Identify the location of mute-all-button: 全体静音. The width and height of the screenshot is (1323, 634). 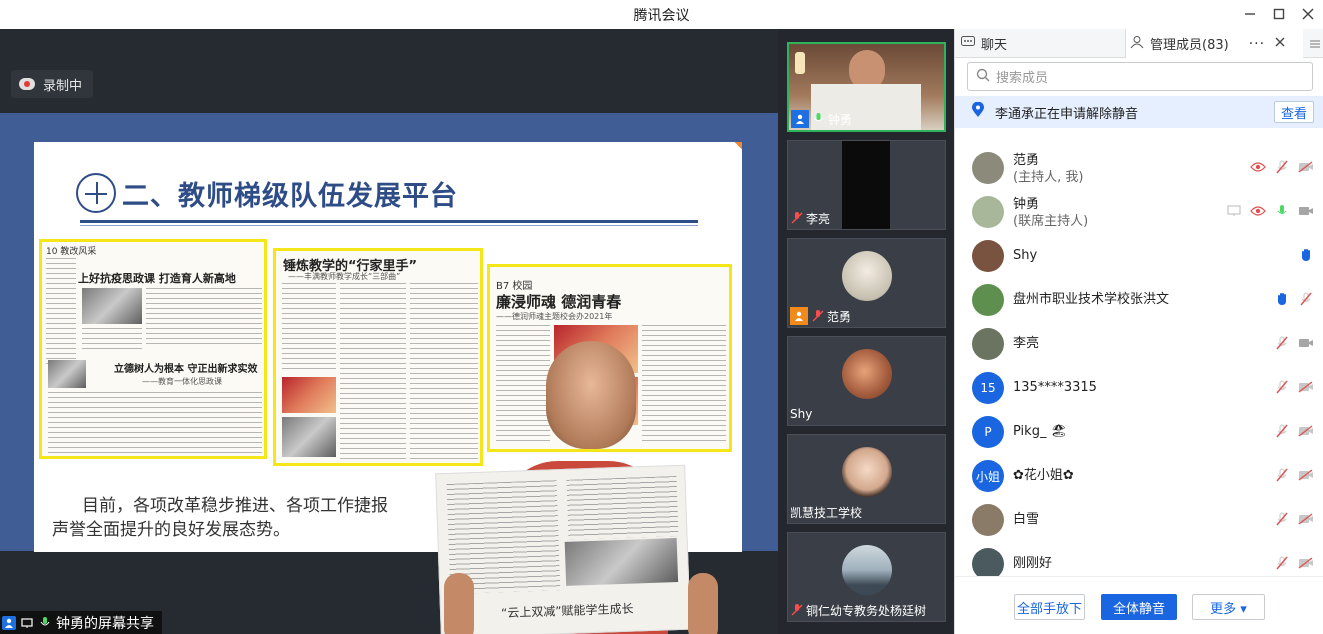
(1139, 607).